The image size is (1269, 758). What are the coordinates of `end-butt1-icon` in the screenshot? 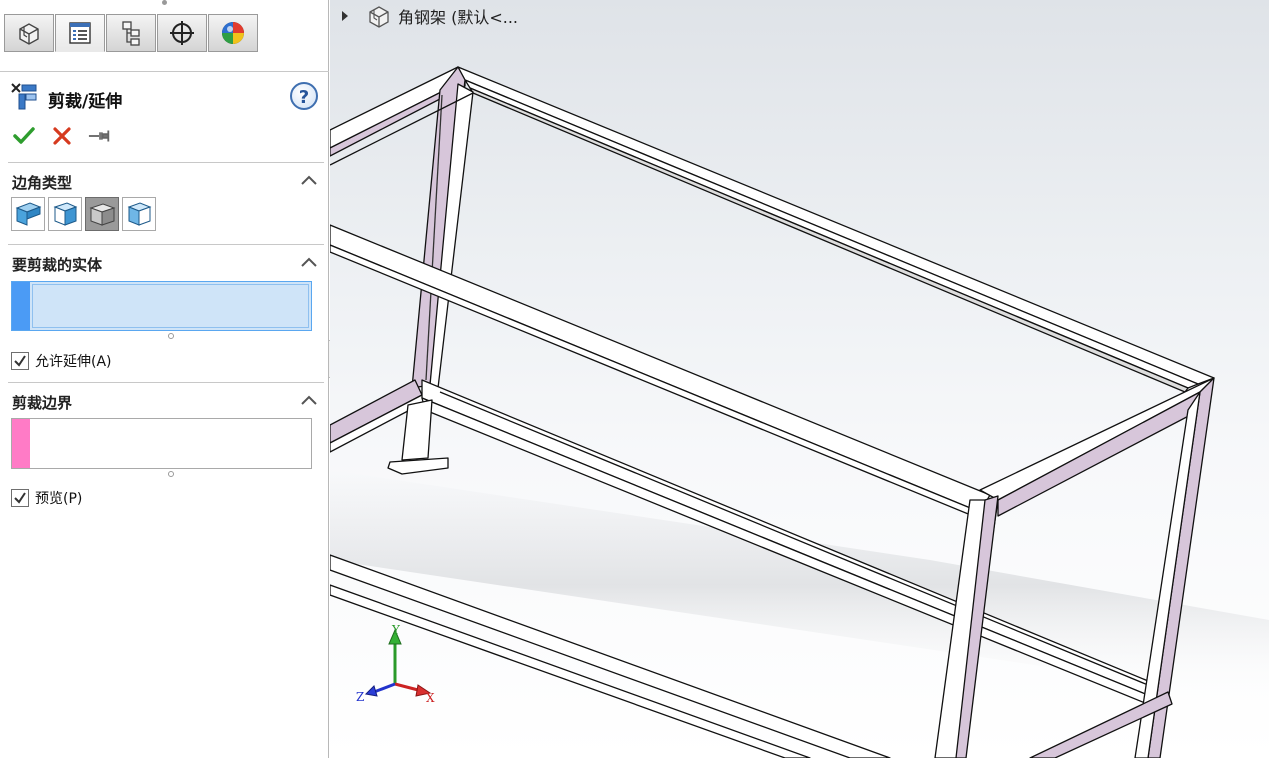 It's located at (102, 214).